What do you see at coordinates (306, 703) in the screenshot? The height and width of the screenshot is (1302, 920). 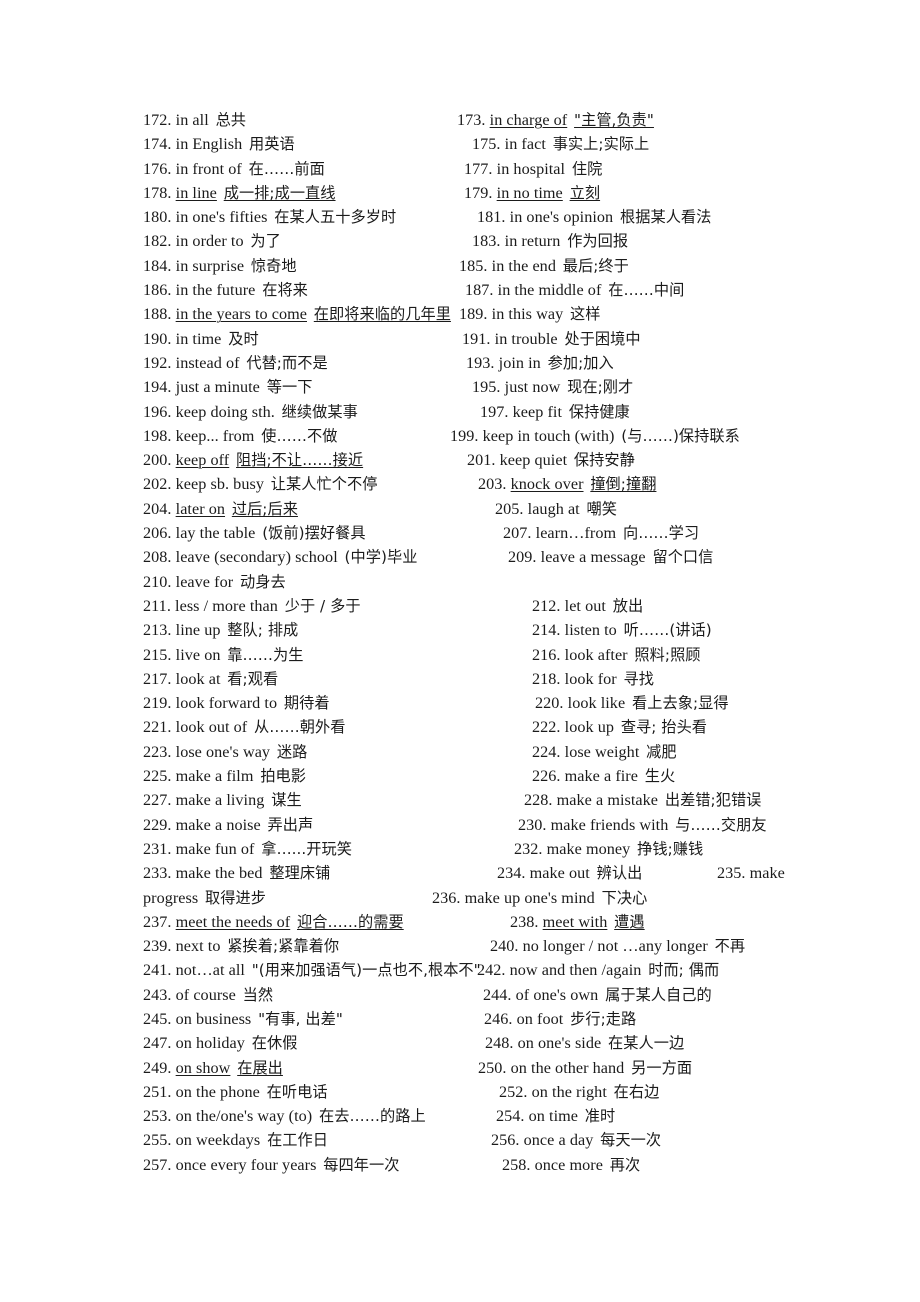 I see `entry-phrase-chinese: 期待着` at bounding box center [306, 703].